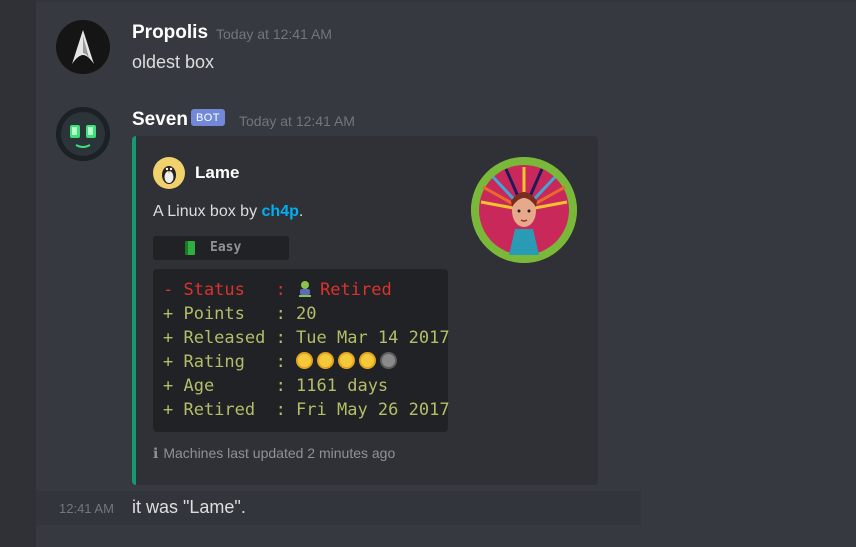  I want to click on box-avatar-image-icon, so click(524, 210).